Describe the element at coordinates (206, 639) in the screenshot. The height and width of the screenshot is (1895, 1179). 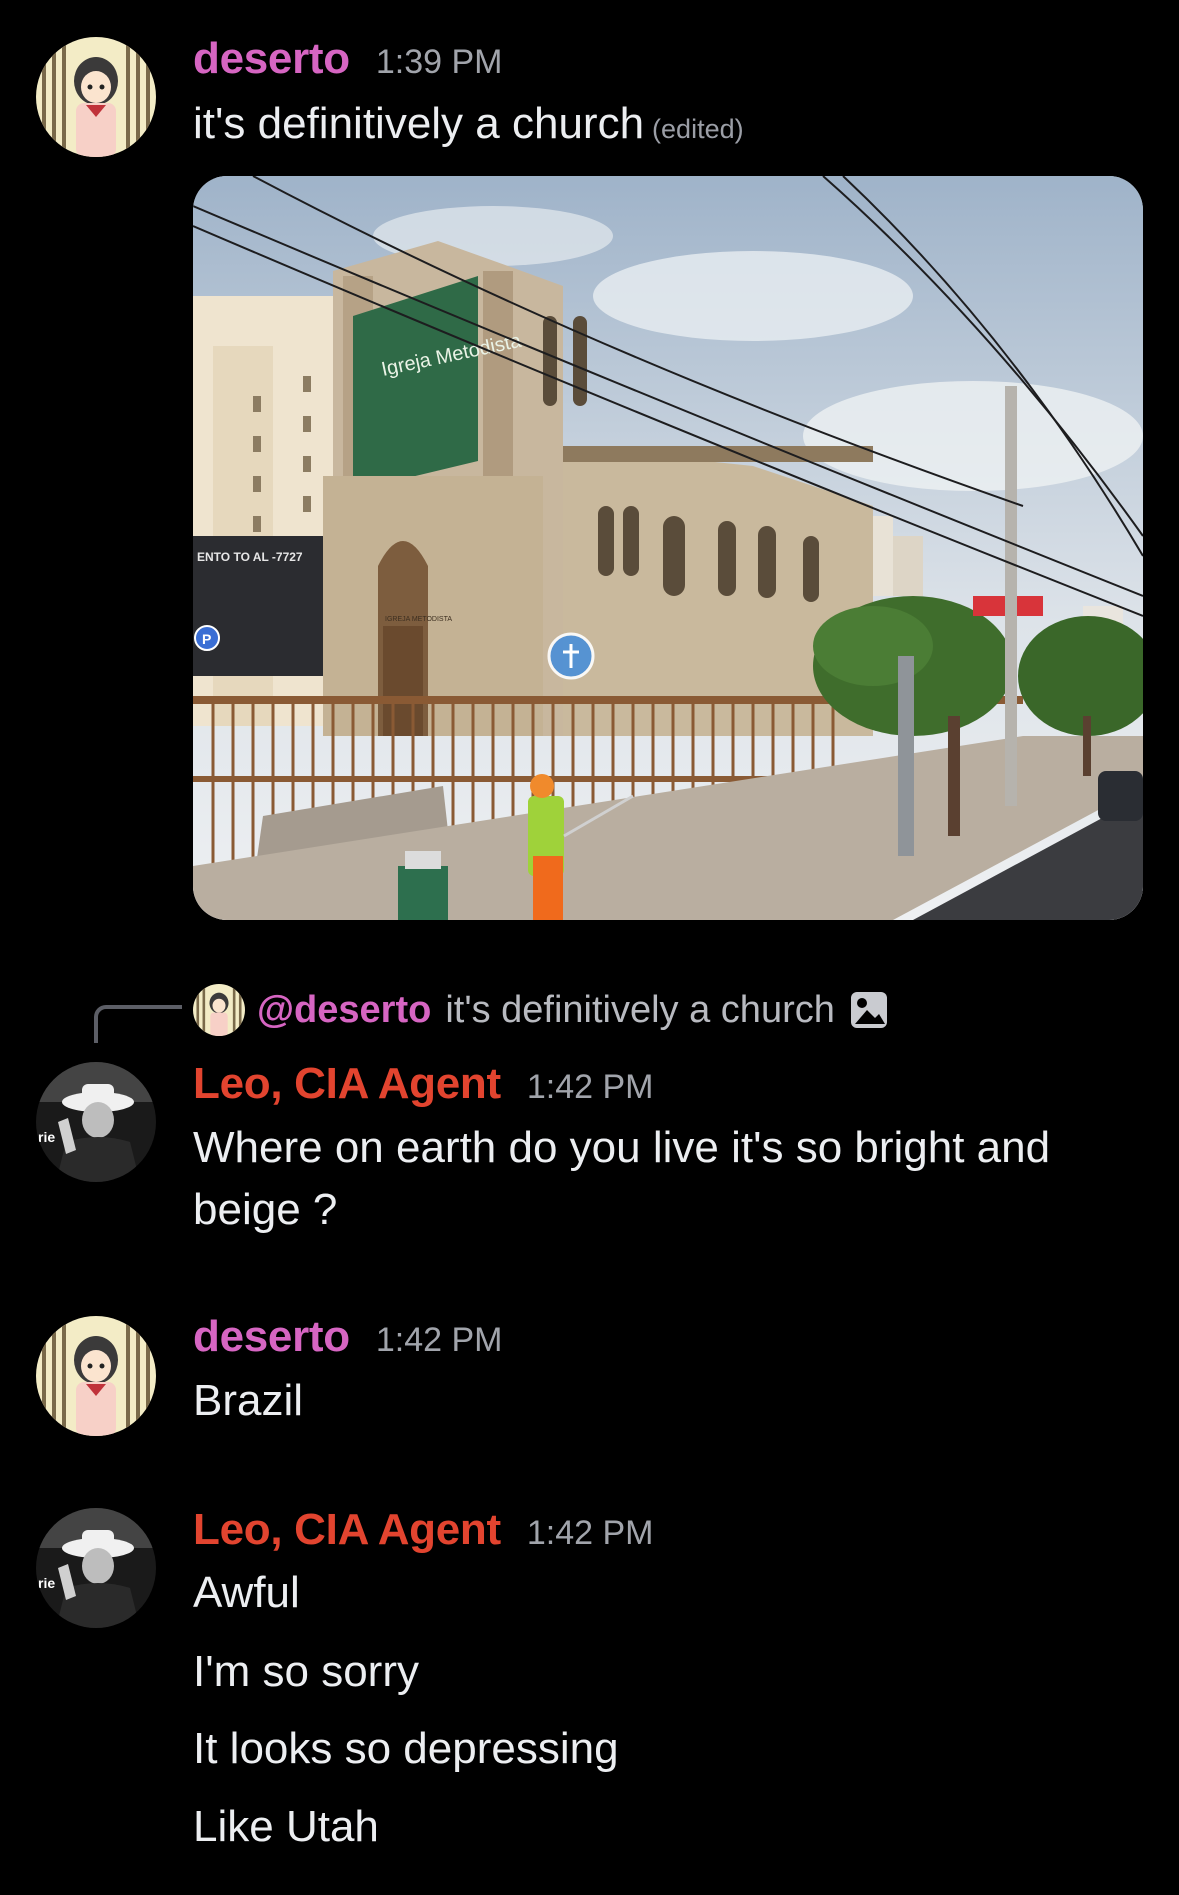
I see `svg-text: P` at that location.